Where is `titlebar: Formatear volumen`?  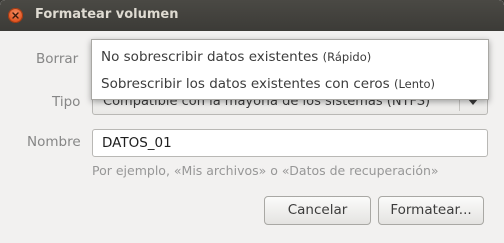 titlebar: Formatear volumen is located at coordinates (252, 15).